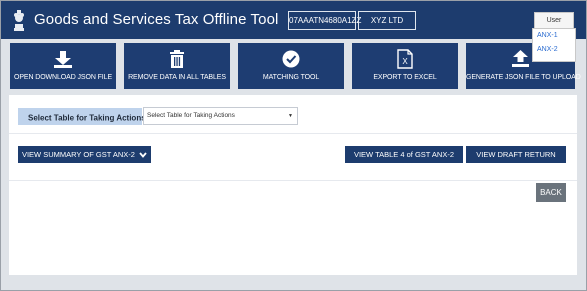  I want to click on matching-tool-button: MATCHING TOOL, so click(291, 66).